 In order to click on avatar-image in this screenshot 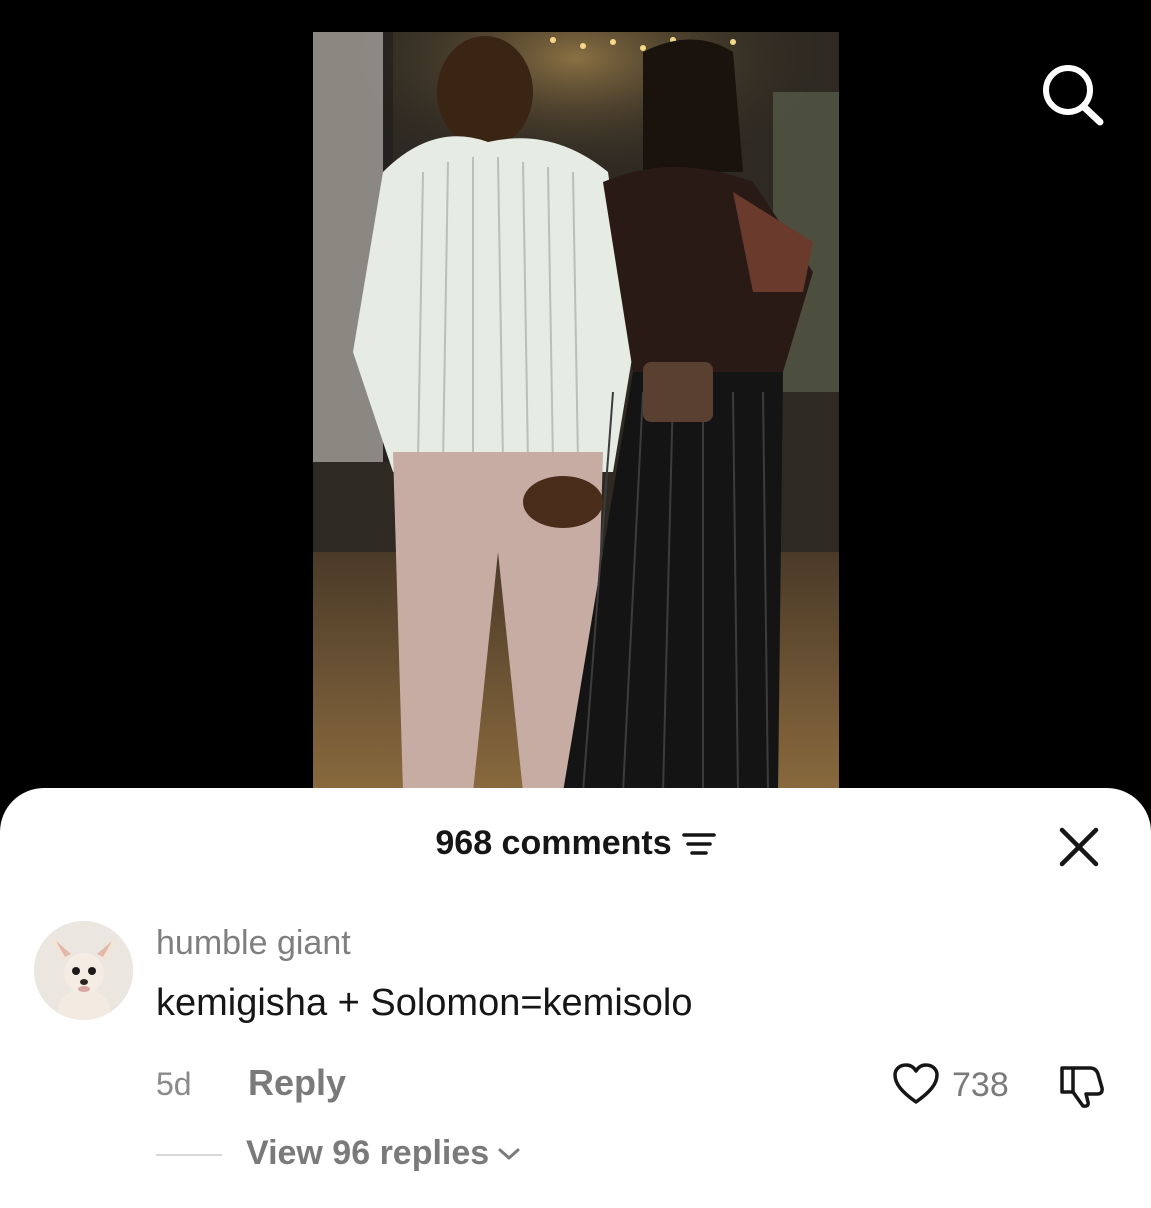, I will do `click(83, 970)`.